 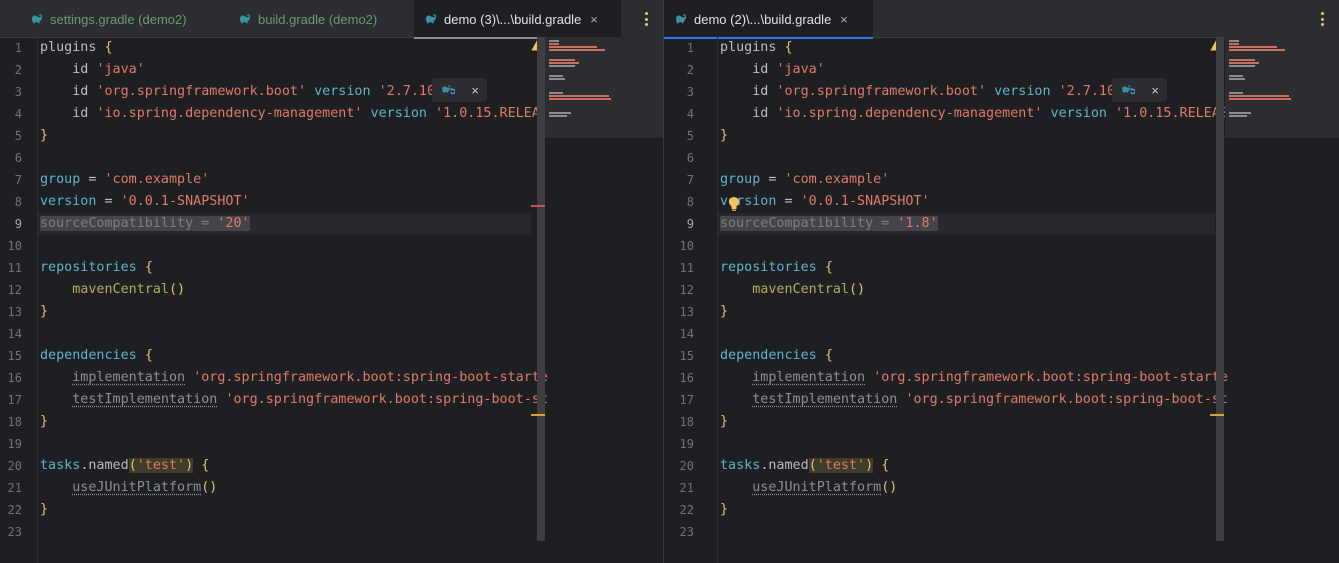 I want to click on tab-demo2-build-gradle: demo (2)\...\build.gradle ×, so click(x=768, y=19).